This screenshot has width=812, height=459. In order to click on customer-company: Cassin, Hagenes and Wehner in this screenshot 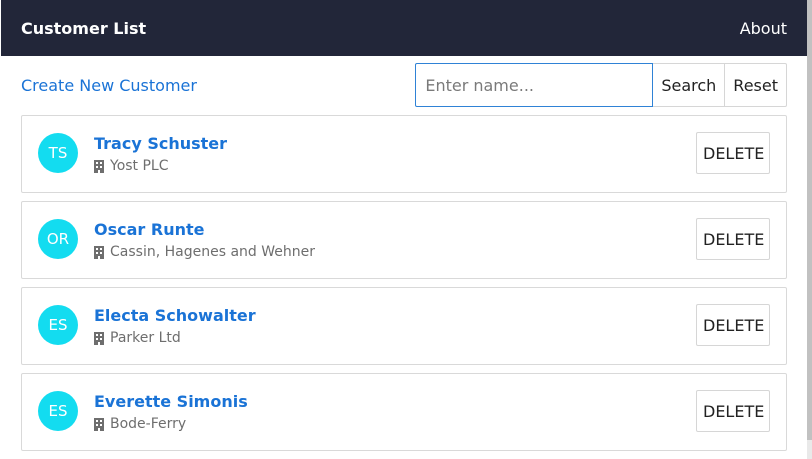, I will do `click(204, 252)`.